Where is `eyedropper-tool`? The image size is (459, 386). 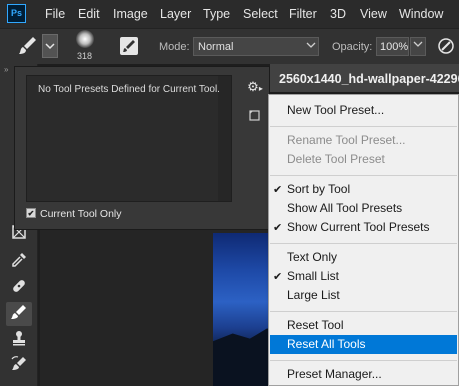 eyedropper-tool is located at coordinates (19, 262).